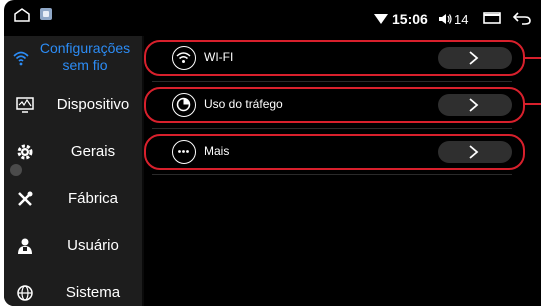  Describe the element at coordinates (93, 292) in the screenshot. I see `sidebar-item-label: Sistema` at that location.